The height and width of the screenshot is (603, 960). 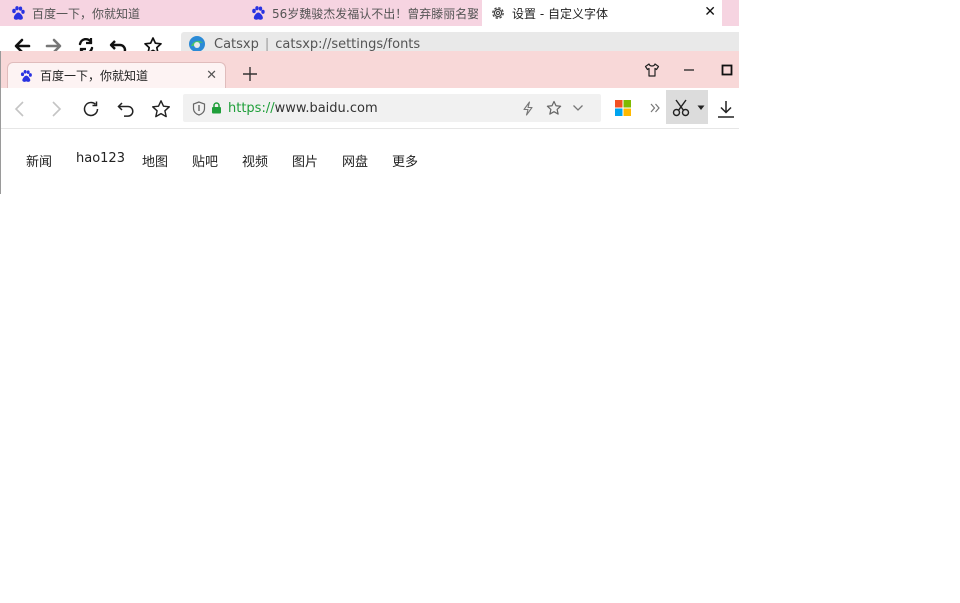 What do you see at coordinates (498, 13) in the screenshot?
I see `gear-icon` at bounding box center [498, 13].